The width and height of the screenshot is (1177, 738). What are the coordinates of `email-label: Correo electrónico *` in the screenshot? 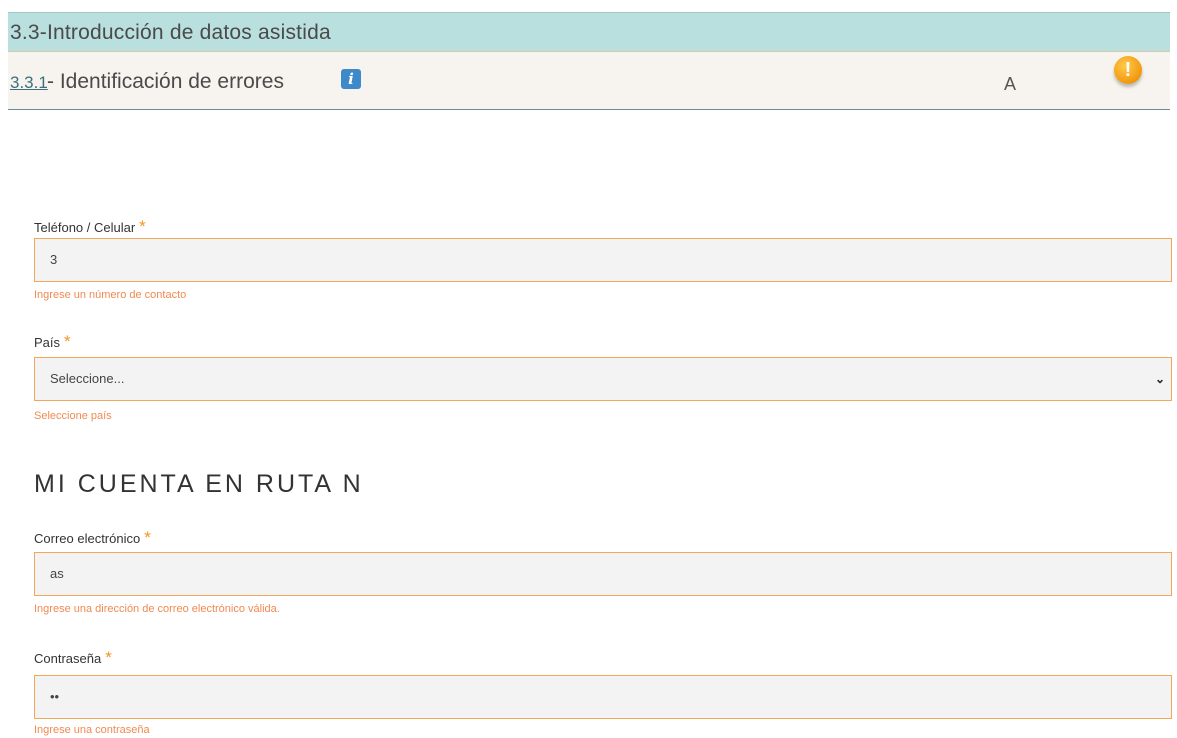 It's located at (92, 538).